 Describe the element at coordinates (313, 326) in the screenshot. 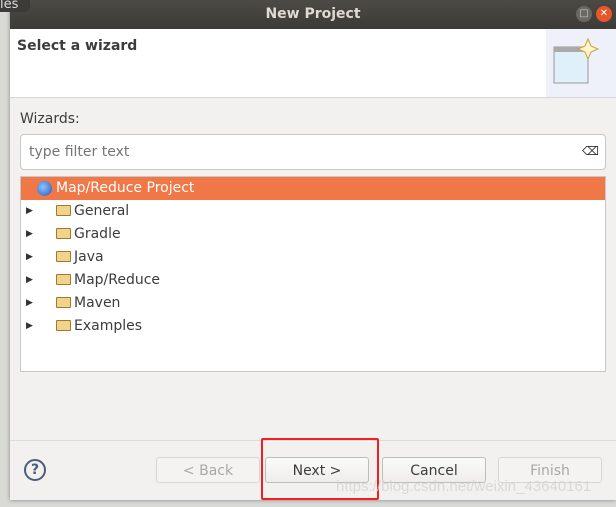

I see `tree-item-examples: ▶ Examples` at that location.